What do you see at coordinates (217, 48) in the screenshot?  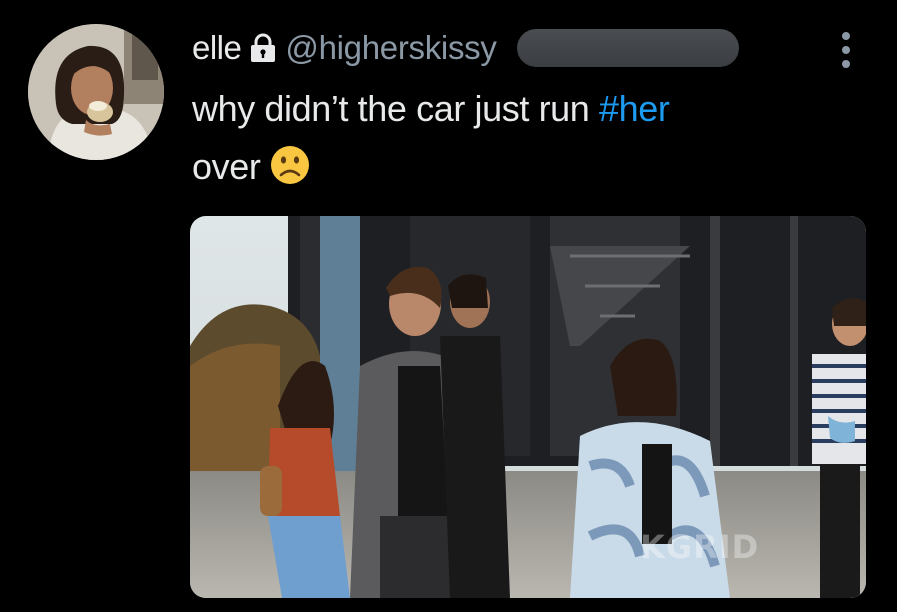 I see `author-name: elle` at bounding box center [217, 48].